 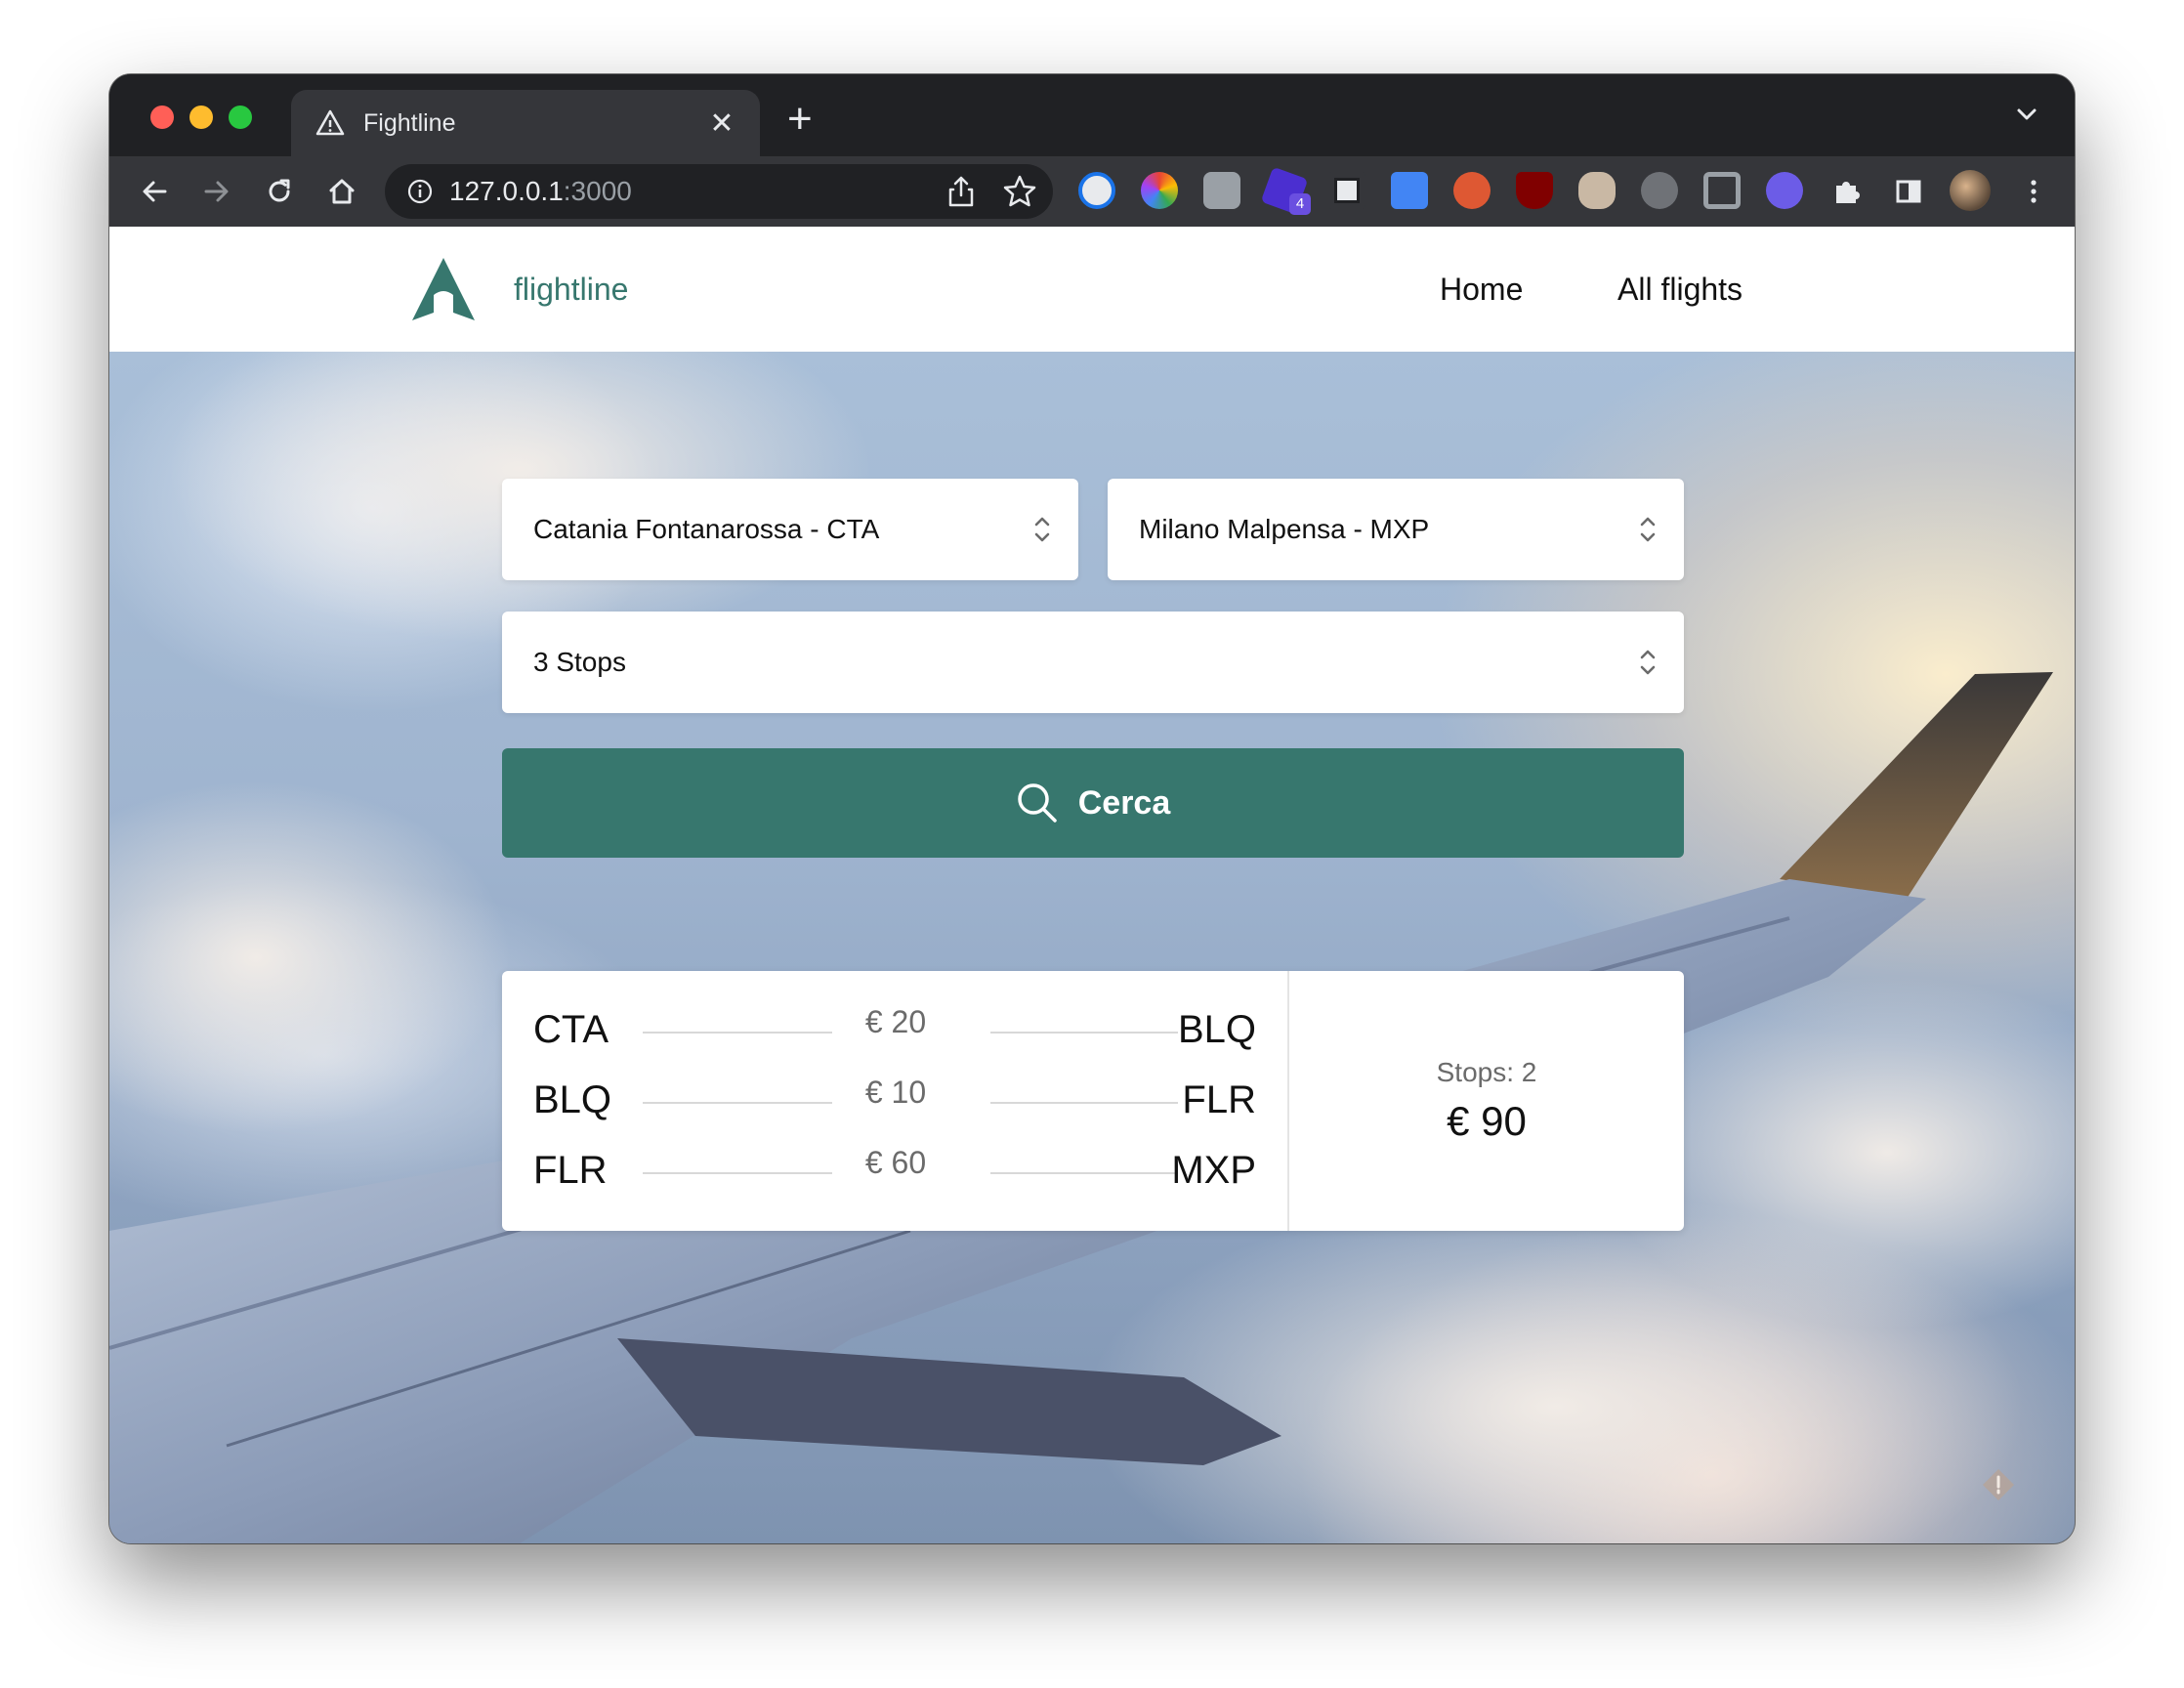 I want to click on browser-tab: Fightline ✕, so click(x=525, y=123).